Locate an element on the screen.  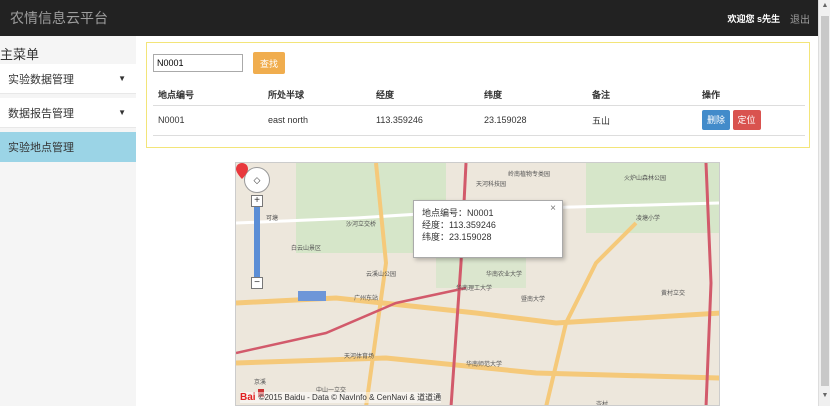
scroll-down-icon: ▼ is located at coordinates (824, 398).